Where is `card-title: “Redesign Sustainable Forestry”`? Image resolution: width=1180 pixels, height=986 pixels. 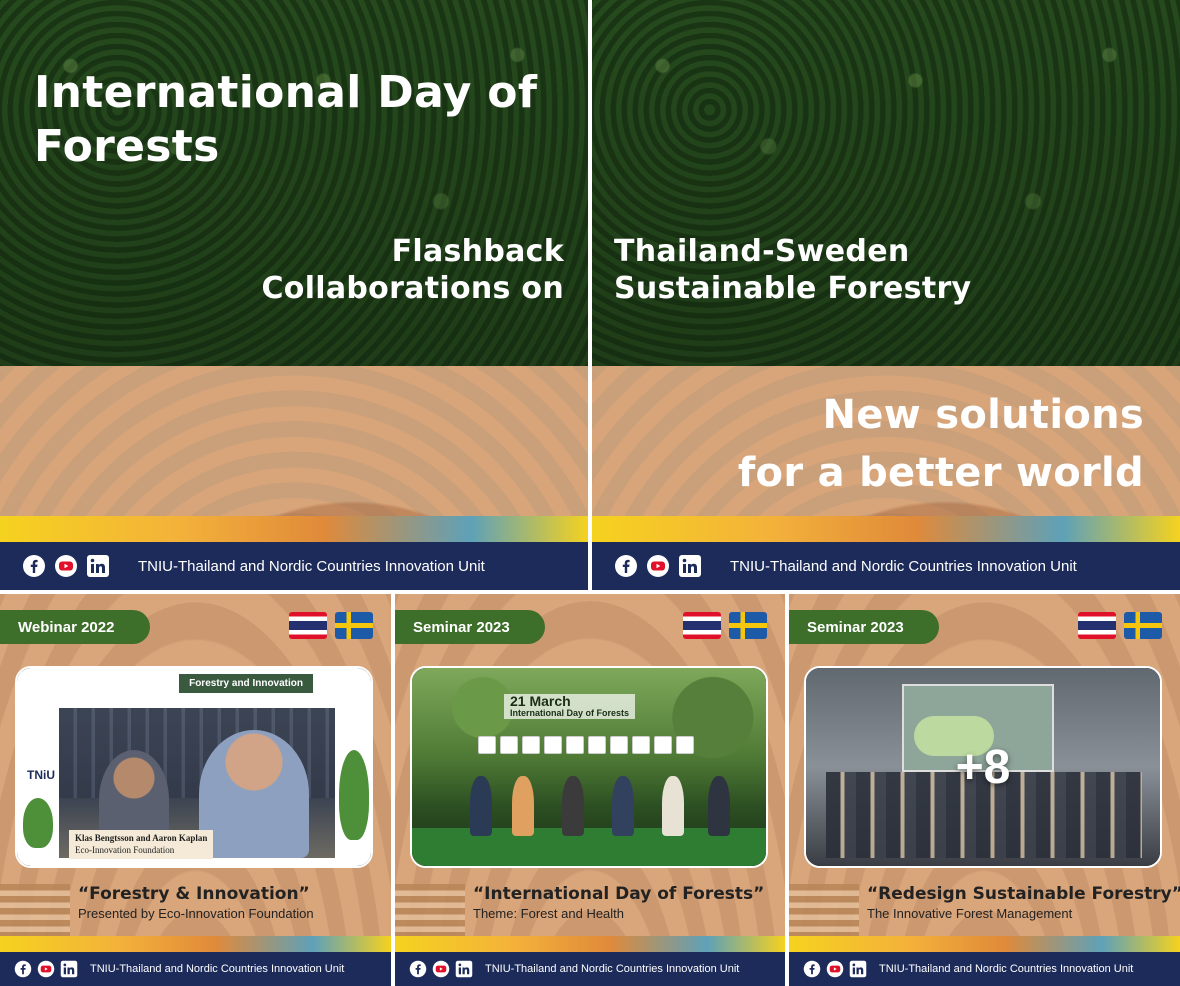
card-title: “Redesign Sustainable Forestry” is located at coordinates (1023, 894).